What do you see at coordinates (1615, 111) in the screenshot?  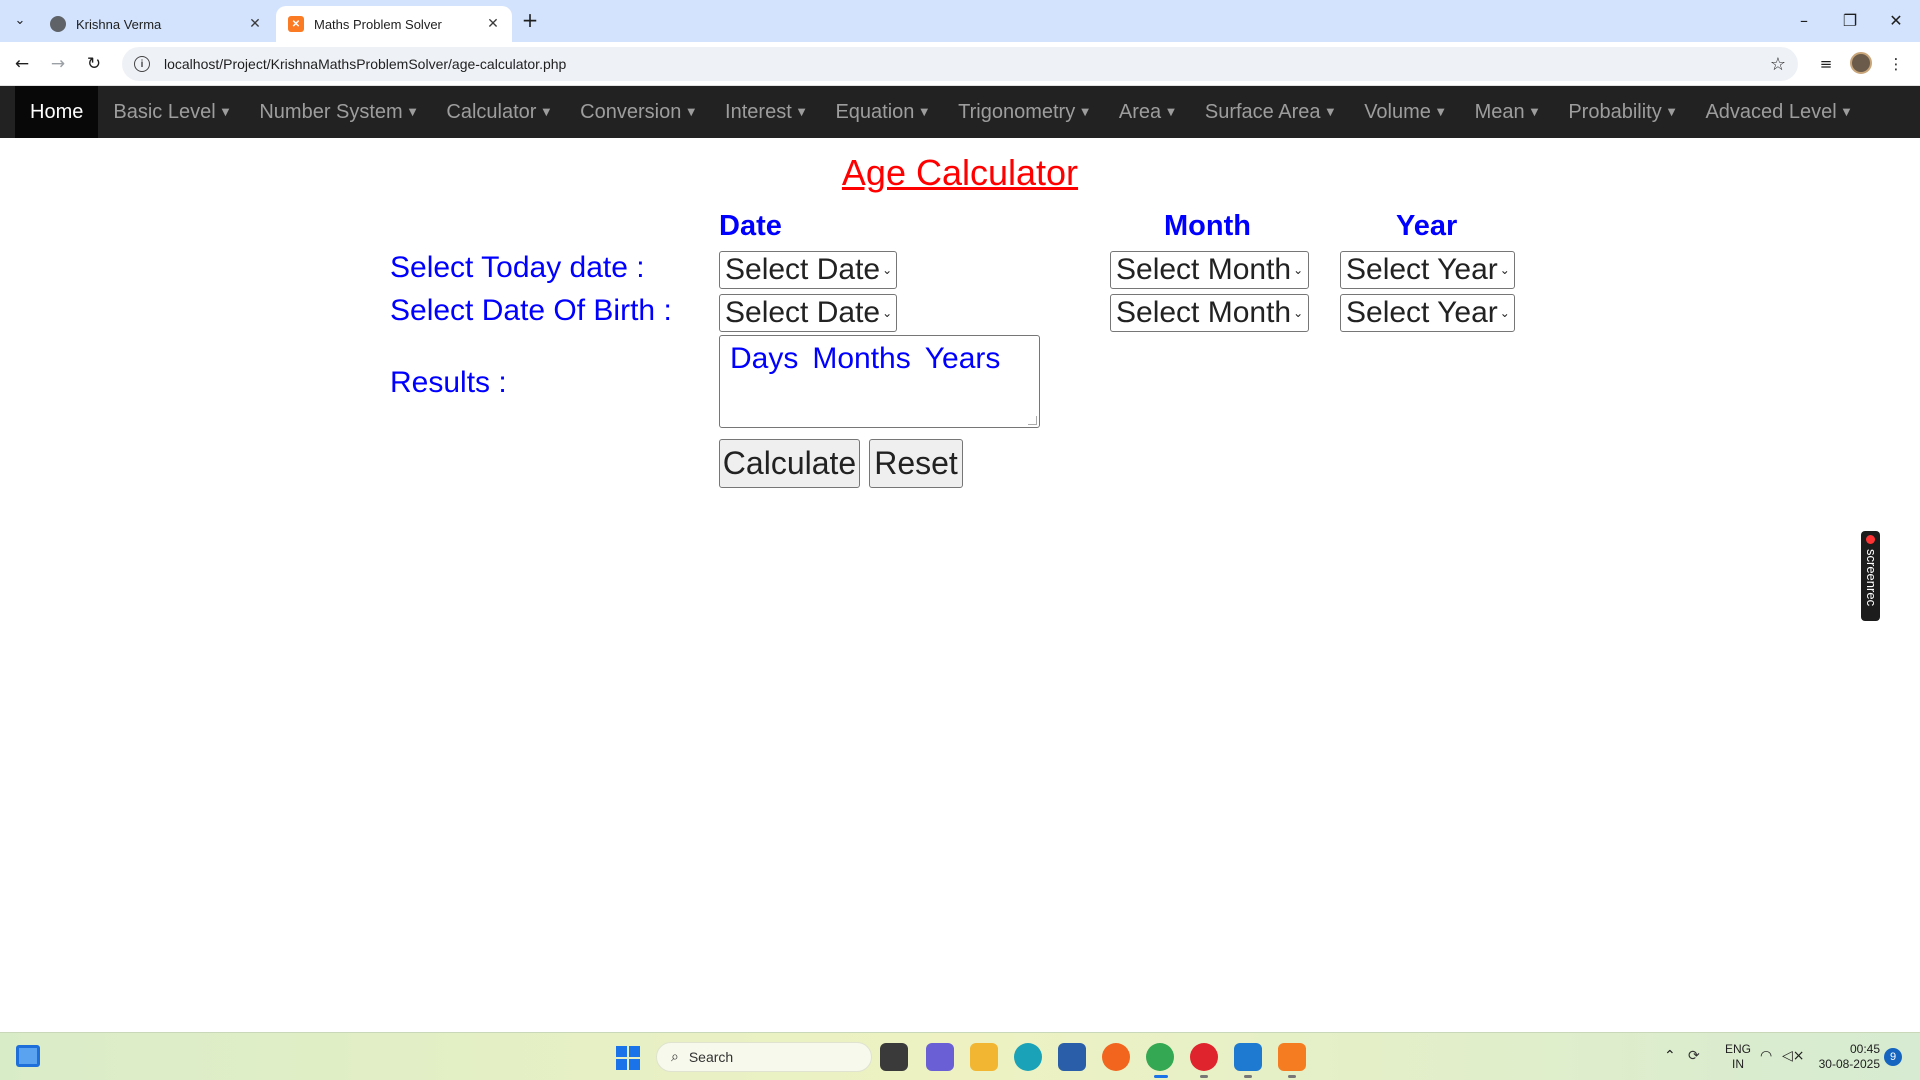 I see `nav-item-label: Probability` at bounding box center [1615, 111].